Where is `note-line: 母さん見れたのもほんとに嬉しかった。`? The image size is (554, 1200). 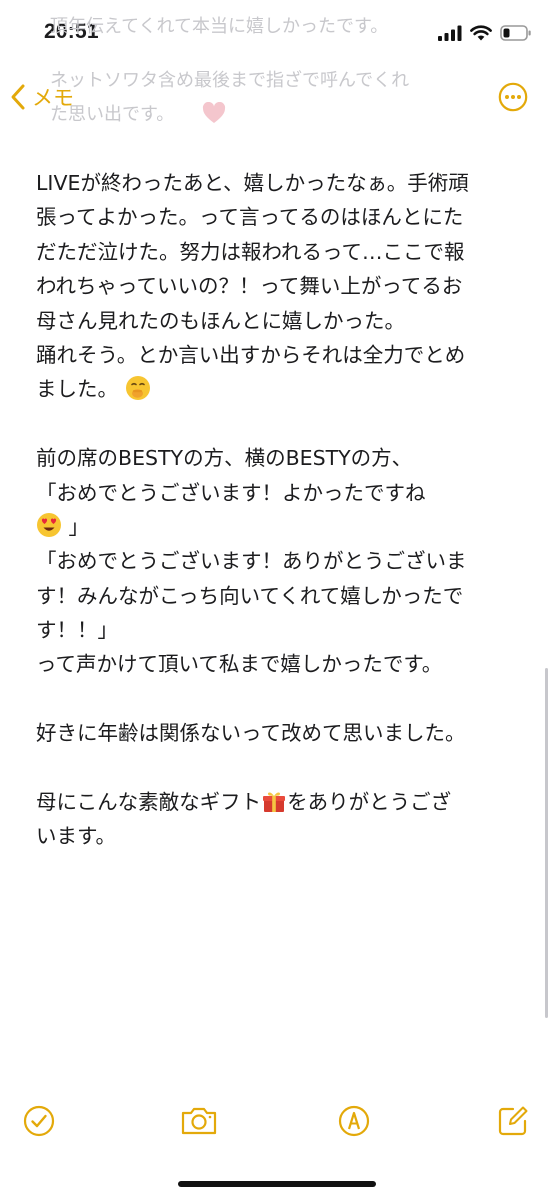
note-line: 母さん見れたのもほんとに嬉しかった。 is located at coordinates (220, 320).